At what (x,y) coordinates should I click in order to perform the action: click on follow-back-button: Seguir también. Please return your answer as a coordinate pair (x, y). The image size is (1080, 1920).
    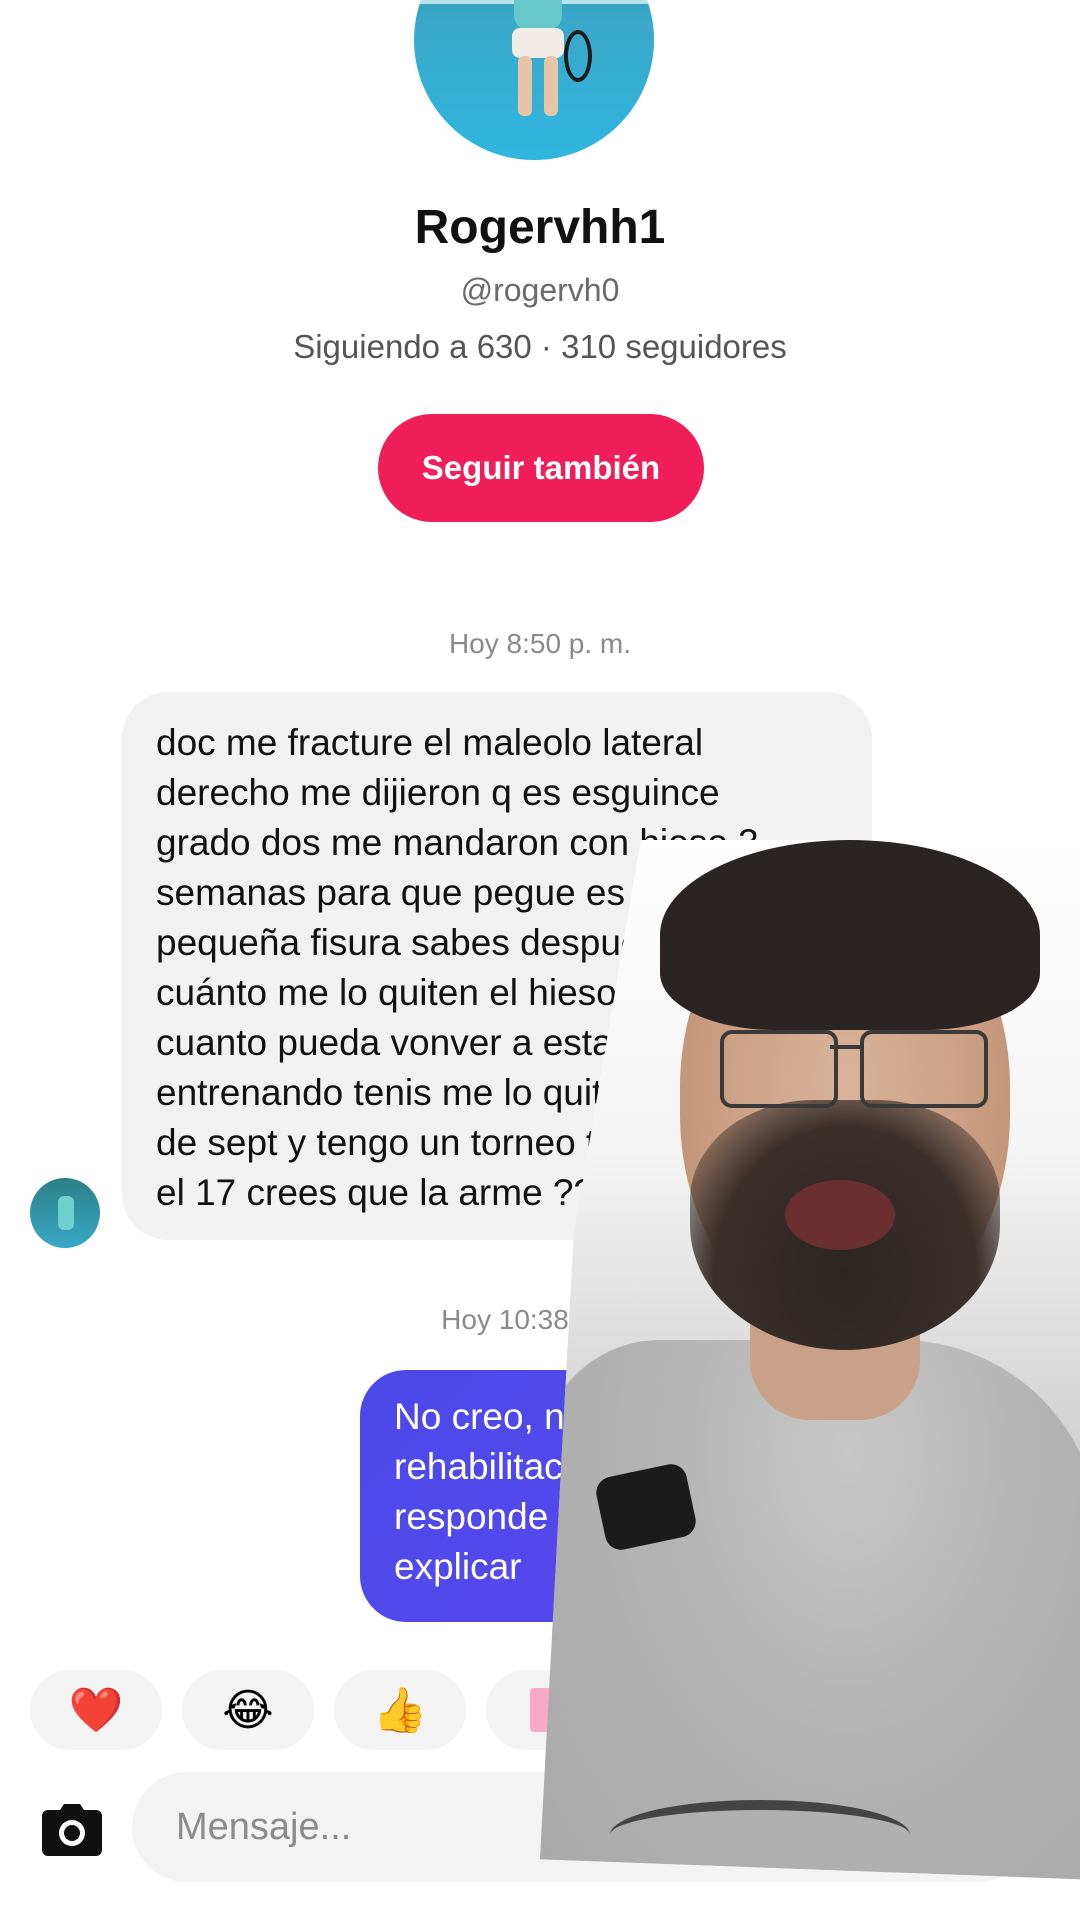
    Looking at the image, I should click on (541, 468).